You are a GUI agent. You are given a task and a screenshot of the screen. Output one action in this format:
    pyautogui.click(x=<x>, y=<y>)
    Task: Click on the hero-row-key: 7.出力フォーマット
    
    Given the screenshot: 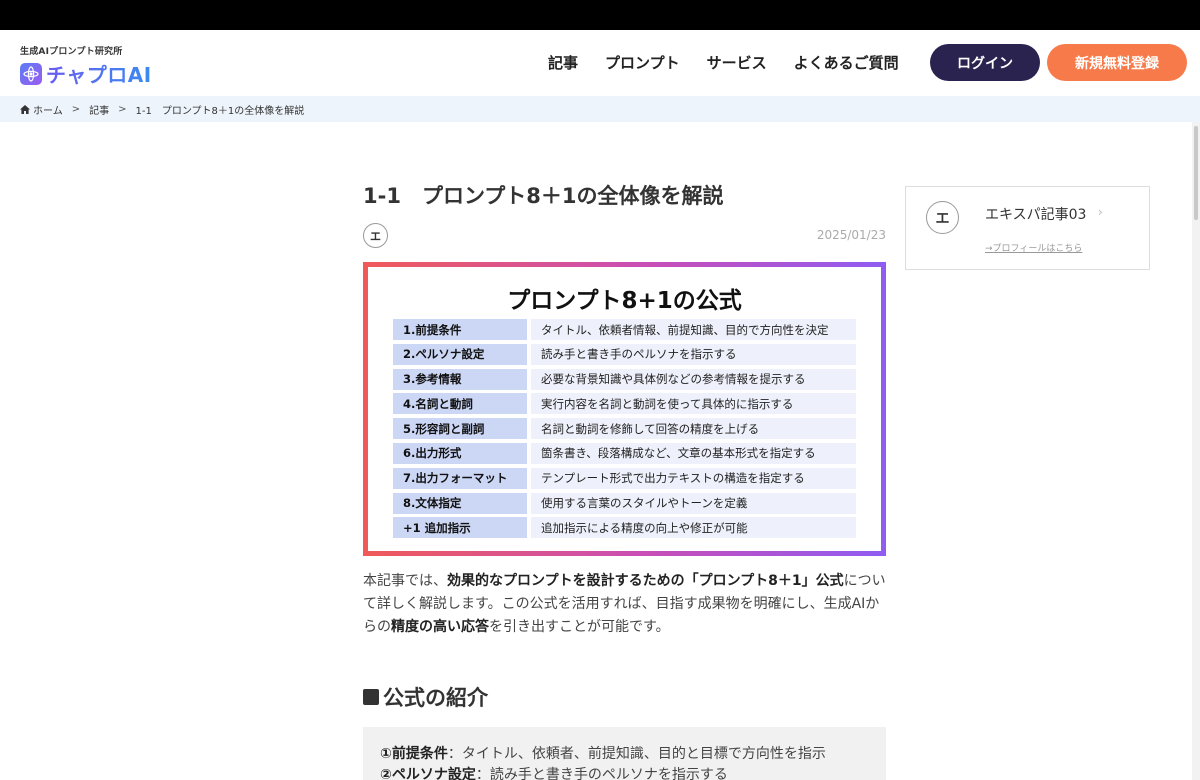 What is the action you would take?
    pyautogui.click(x=460, y=478)
    